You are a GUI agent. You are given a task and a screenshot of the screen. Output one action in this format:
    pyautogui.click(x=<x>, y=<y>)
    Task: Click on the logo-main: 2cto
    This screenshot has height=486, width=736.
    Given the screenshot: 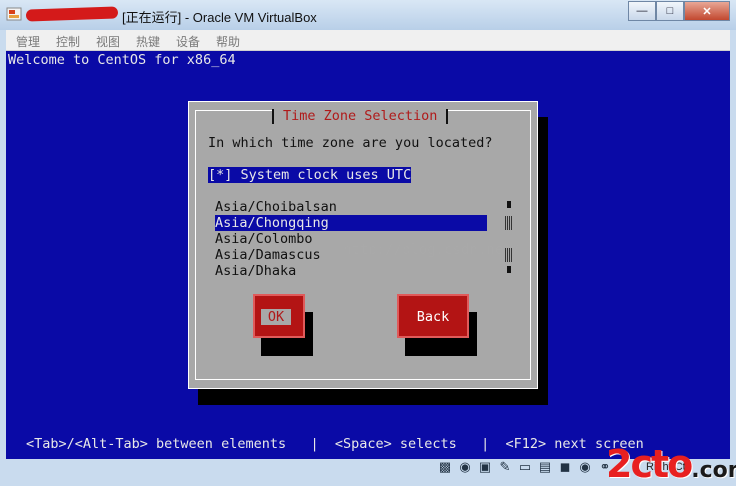 What is the action you would take?
    pyautogui.click(x=649, y=464)
    